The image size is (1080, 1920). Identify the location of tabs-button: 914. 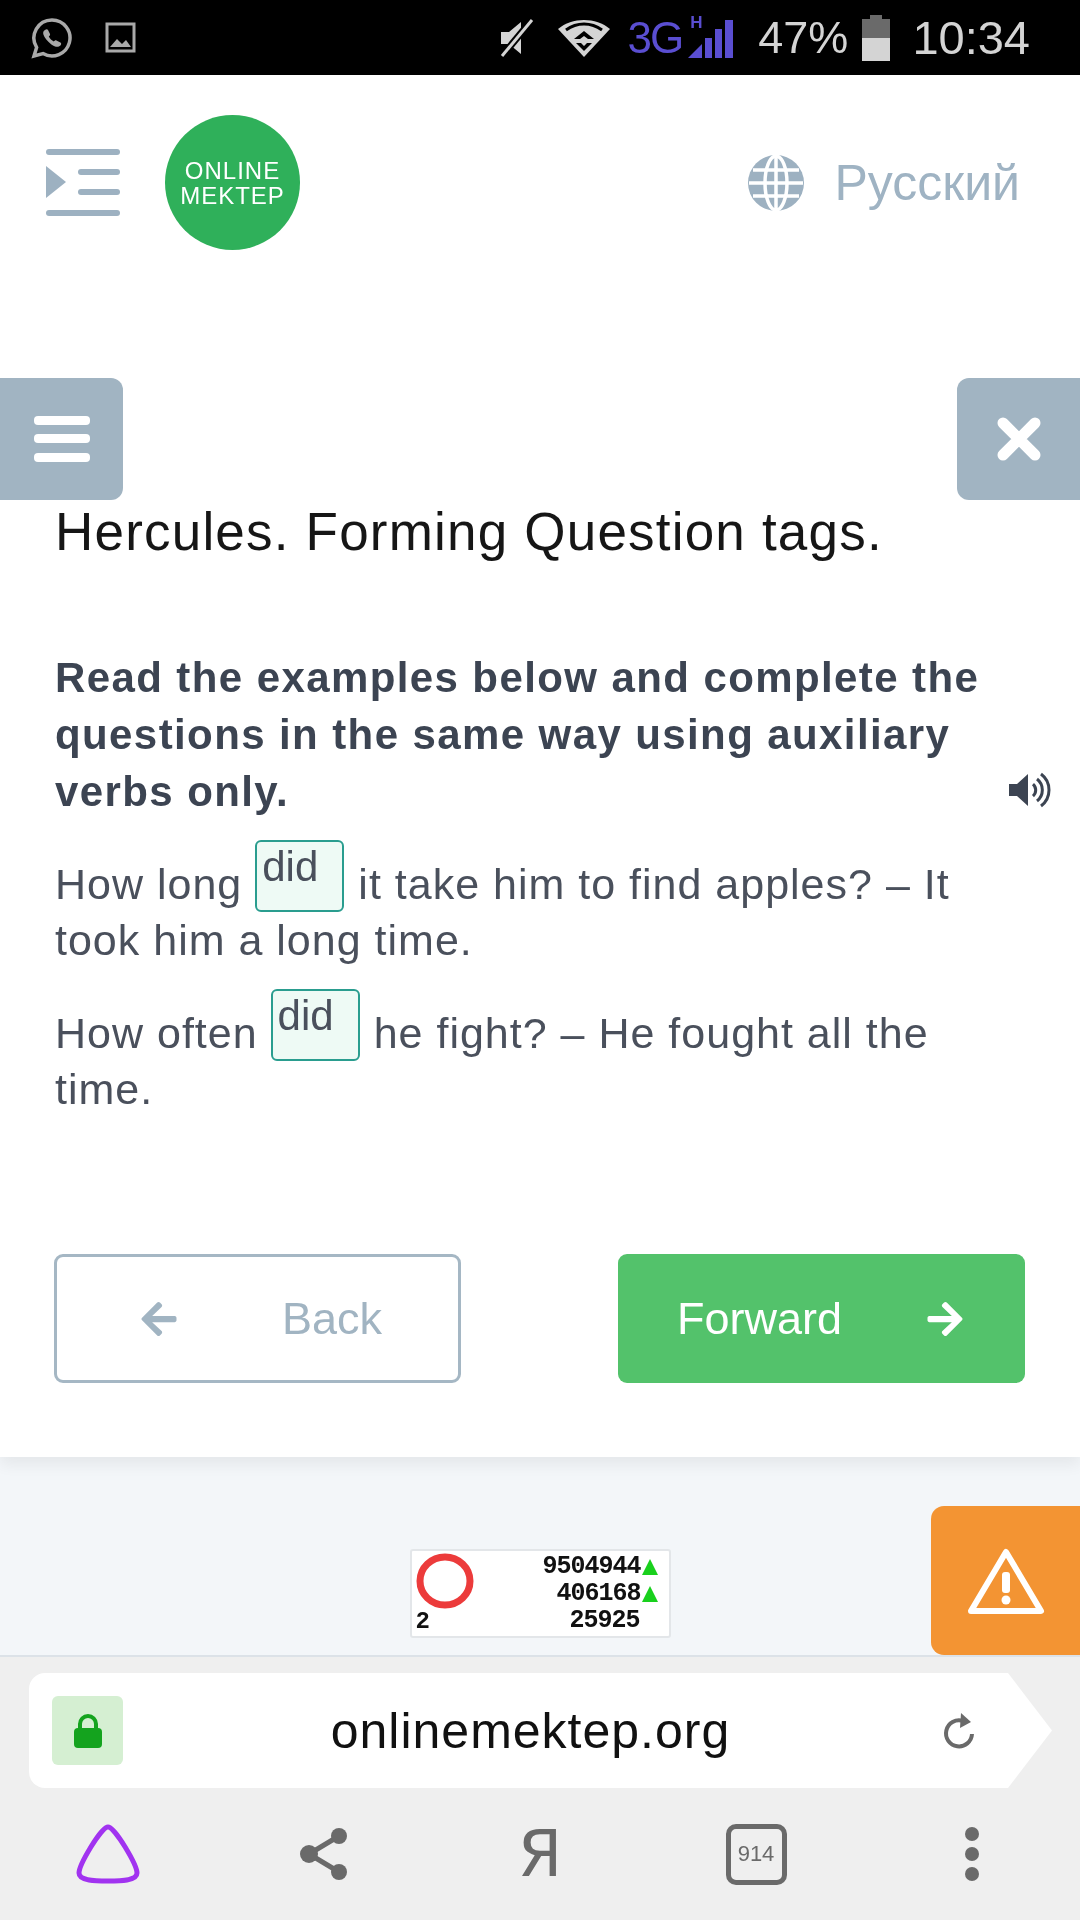
(756, 1854).